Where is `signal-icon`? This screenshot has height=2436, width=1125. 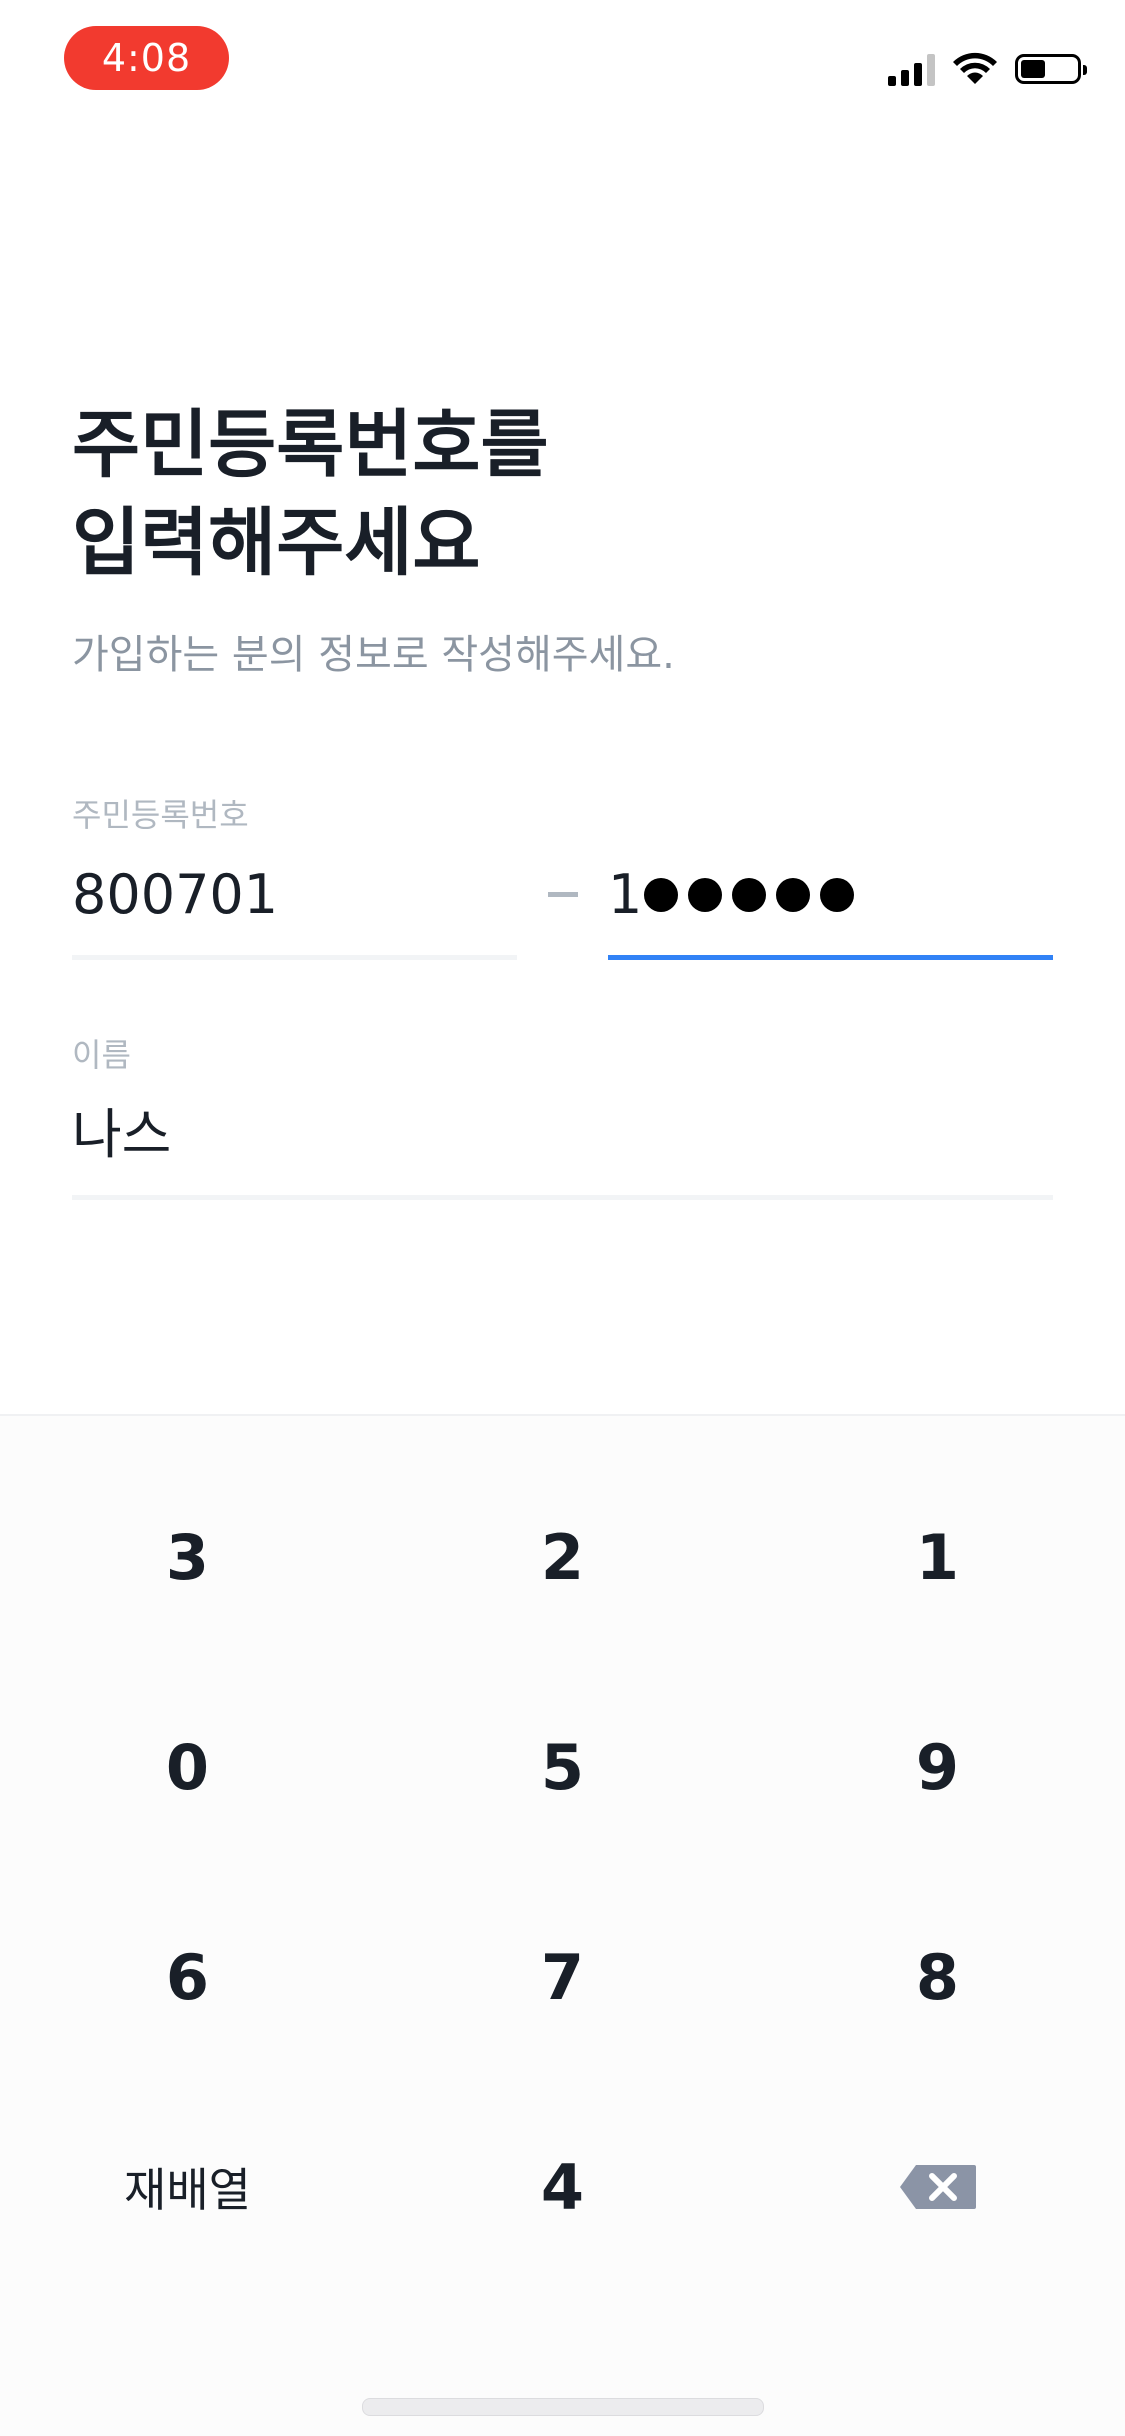
signal-icon is located at coordinates (911, 69).